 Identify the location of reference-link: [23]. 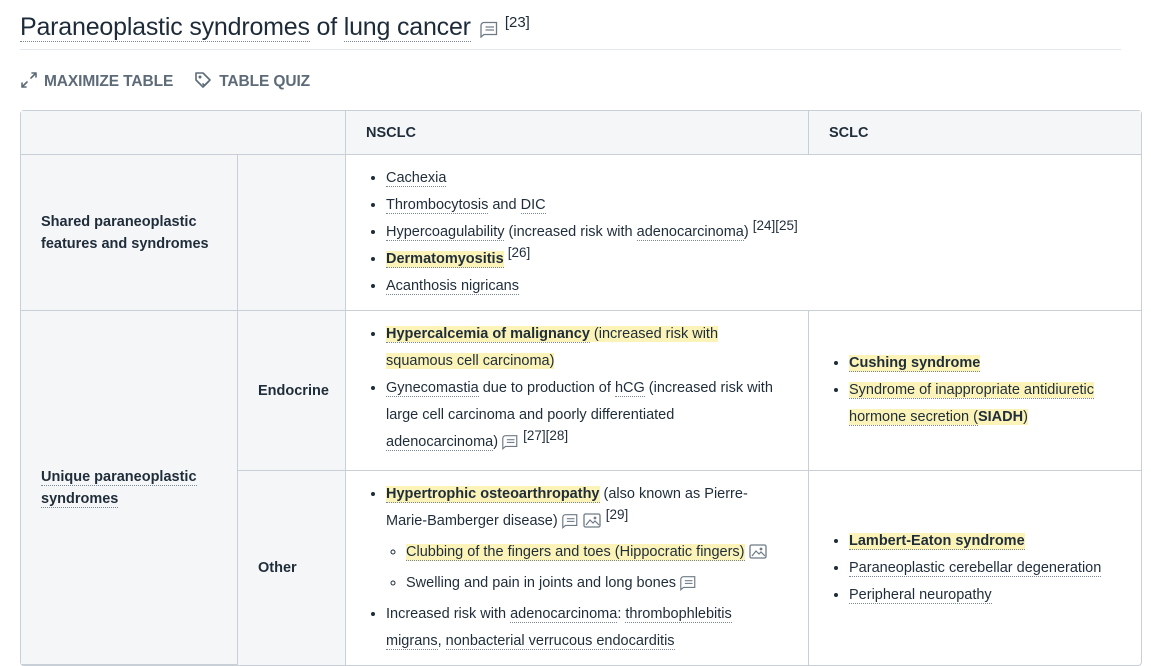
(517, 22).